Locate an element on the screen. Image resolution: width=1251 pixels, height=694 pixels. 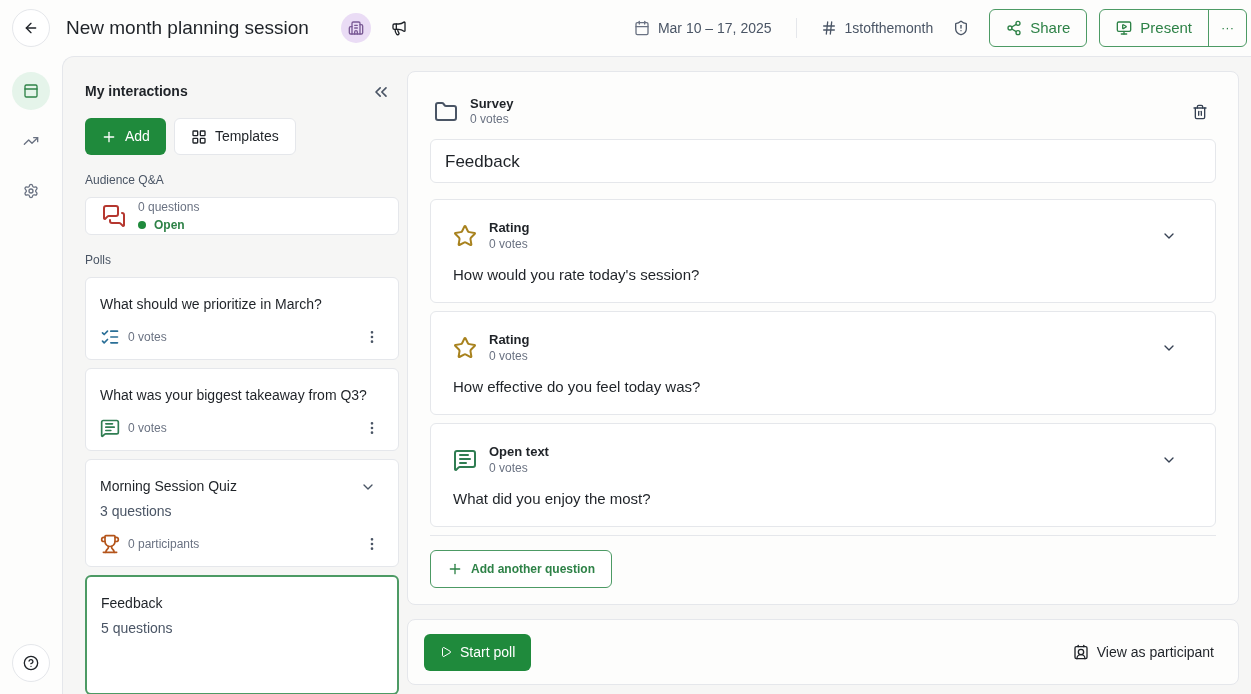
section-heading: Audience Q&A is located at coordinates (125, 180).